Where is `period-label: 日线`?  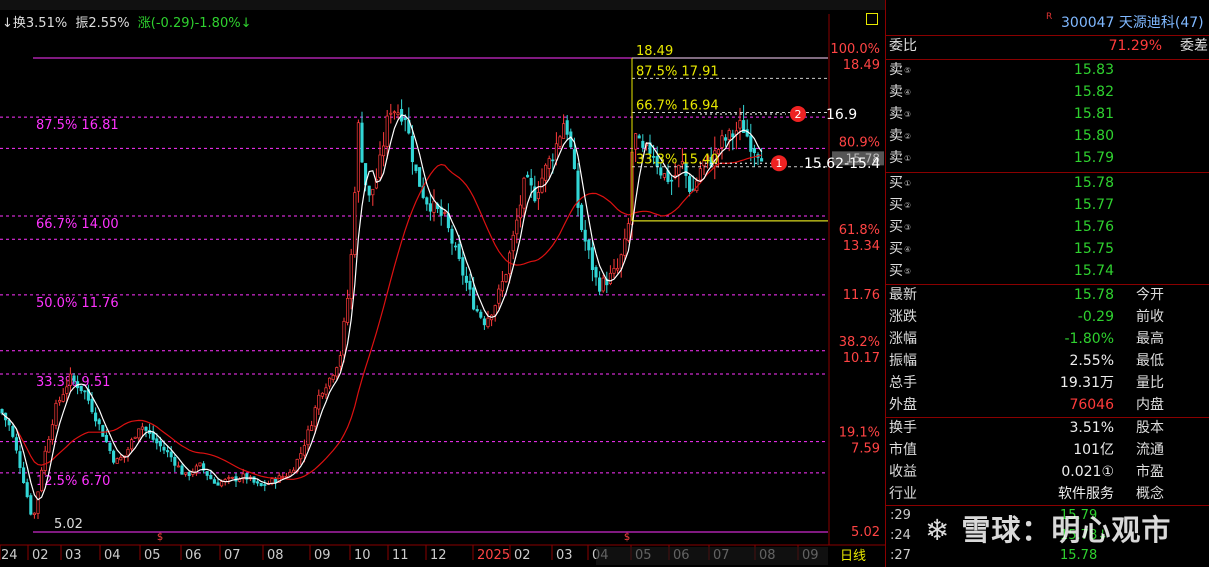 period-label: 日线 is located at coordinates (853, 556).